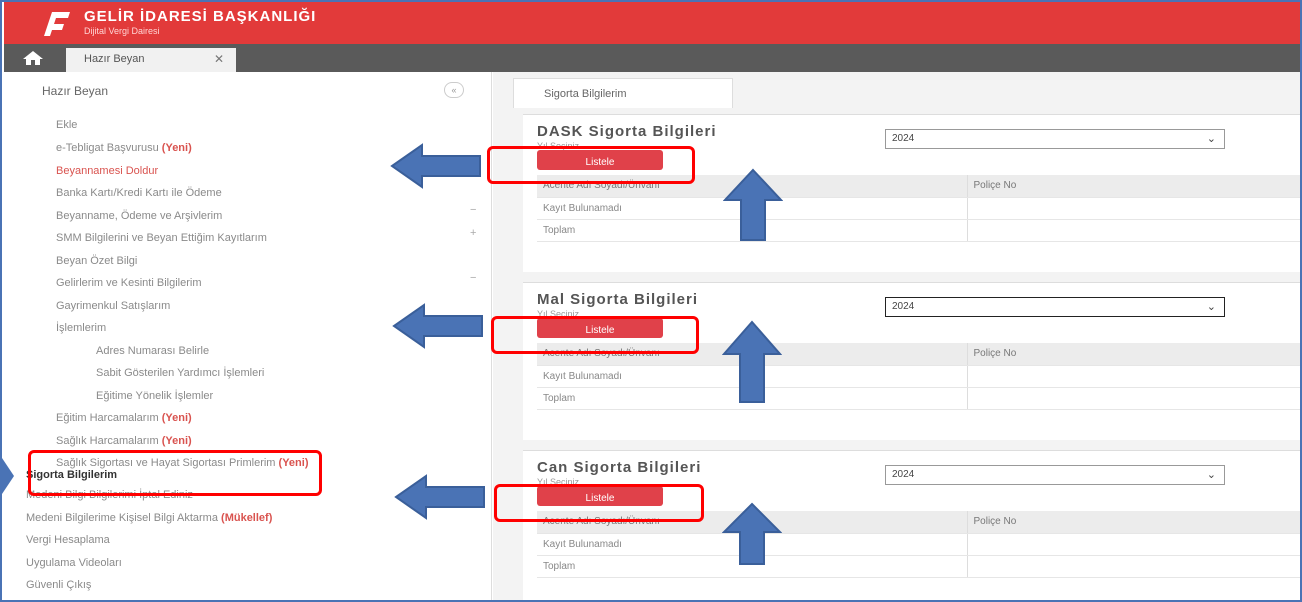 This screenshot has width=1302, height=602. I want to click on sidebar-item-beyan-ozet: Beyan Özet Bilgi, so click(96, 261).